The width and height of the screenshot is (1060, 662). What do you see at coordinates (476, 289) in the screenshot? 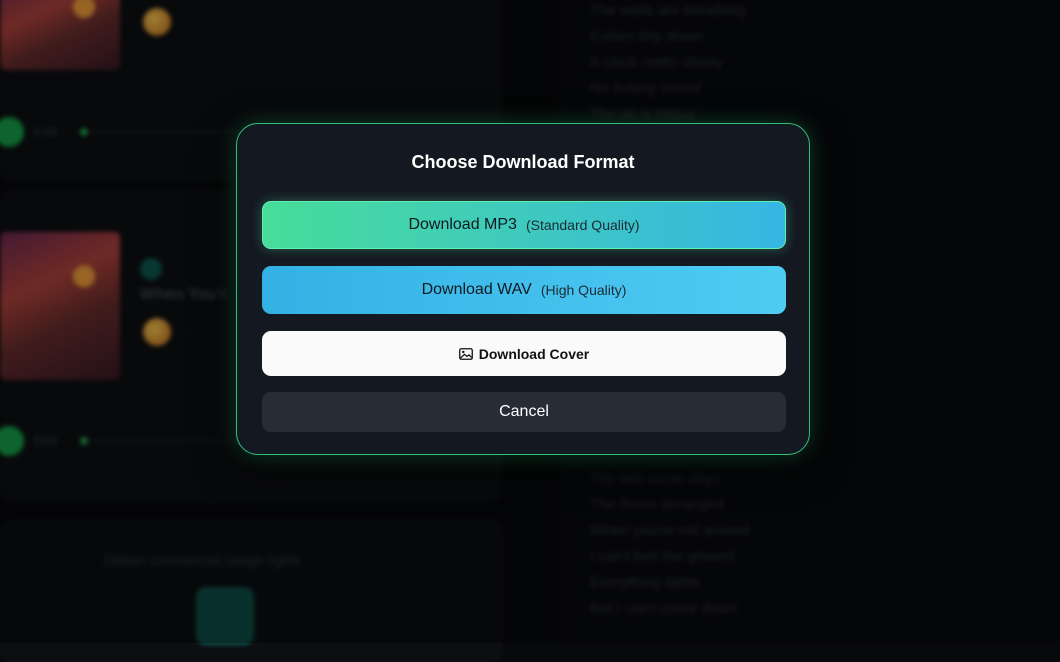
I see `download-wav-label: Download WAV` at bounding box center [476, 289].